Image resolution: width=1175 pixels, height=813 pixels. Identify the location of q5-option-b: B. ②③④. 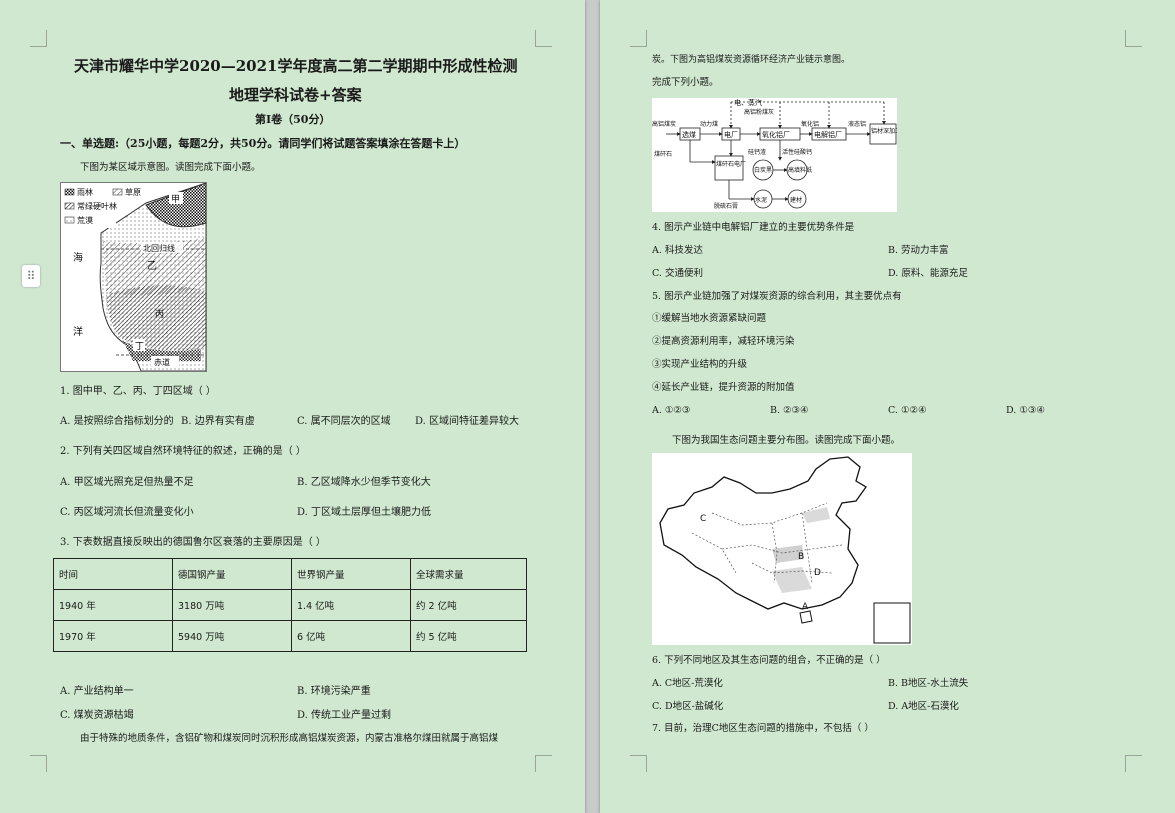
(789, 410).